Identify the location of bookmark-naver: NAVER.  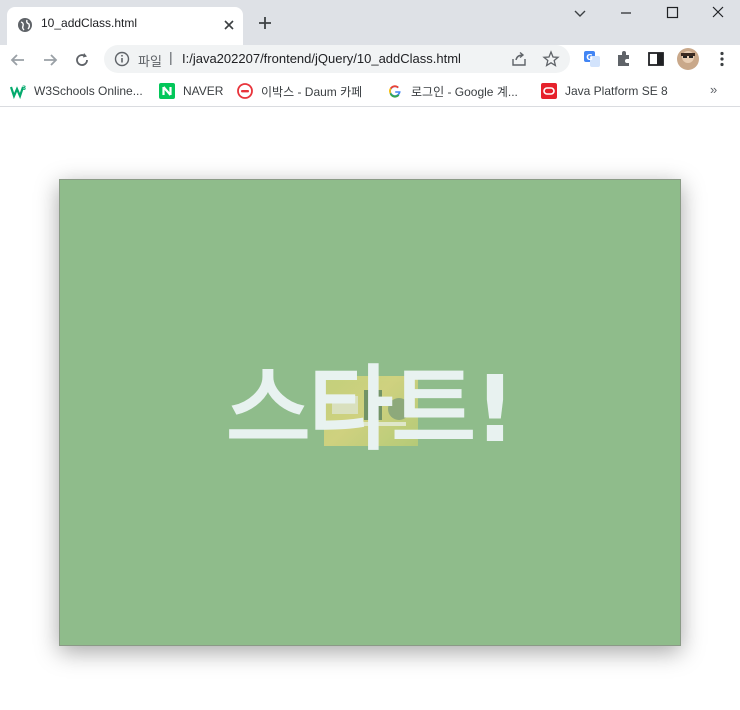
(191, 91).